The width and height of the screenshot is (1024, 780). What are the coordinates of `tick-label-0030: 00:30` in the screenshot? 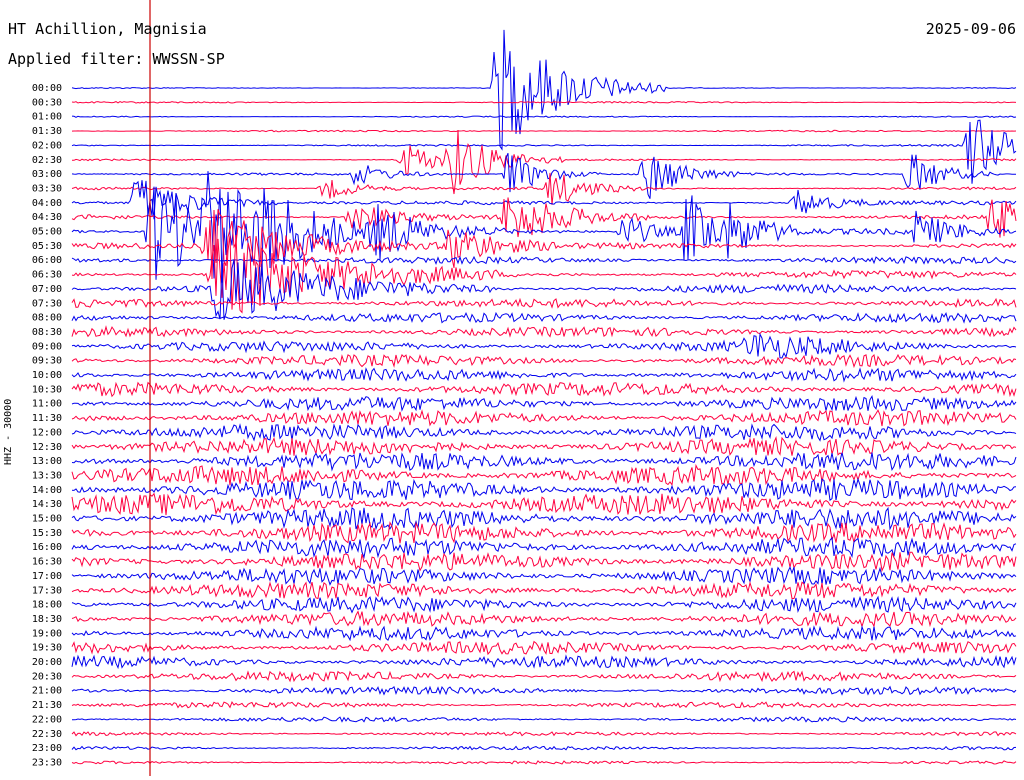 It's located at (47, 102).